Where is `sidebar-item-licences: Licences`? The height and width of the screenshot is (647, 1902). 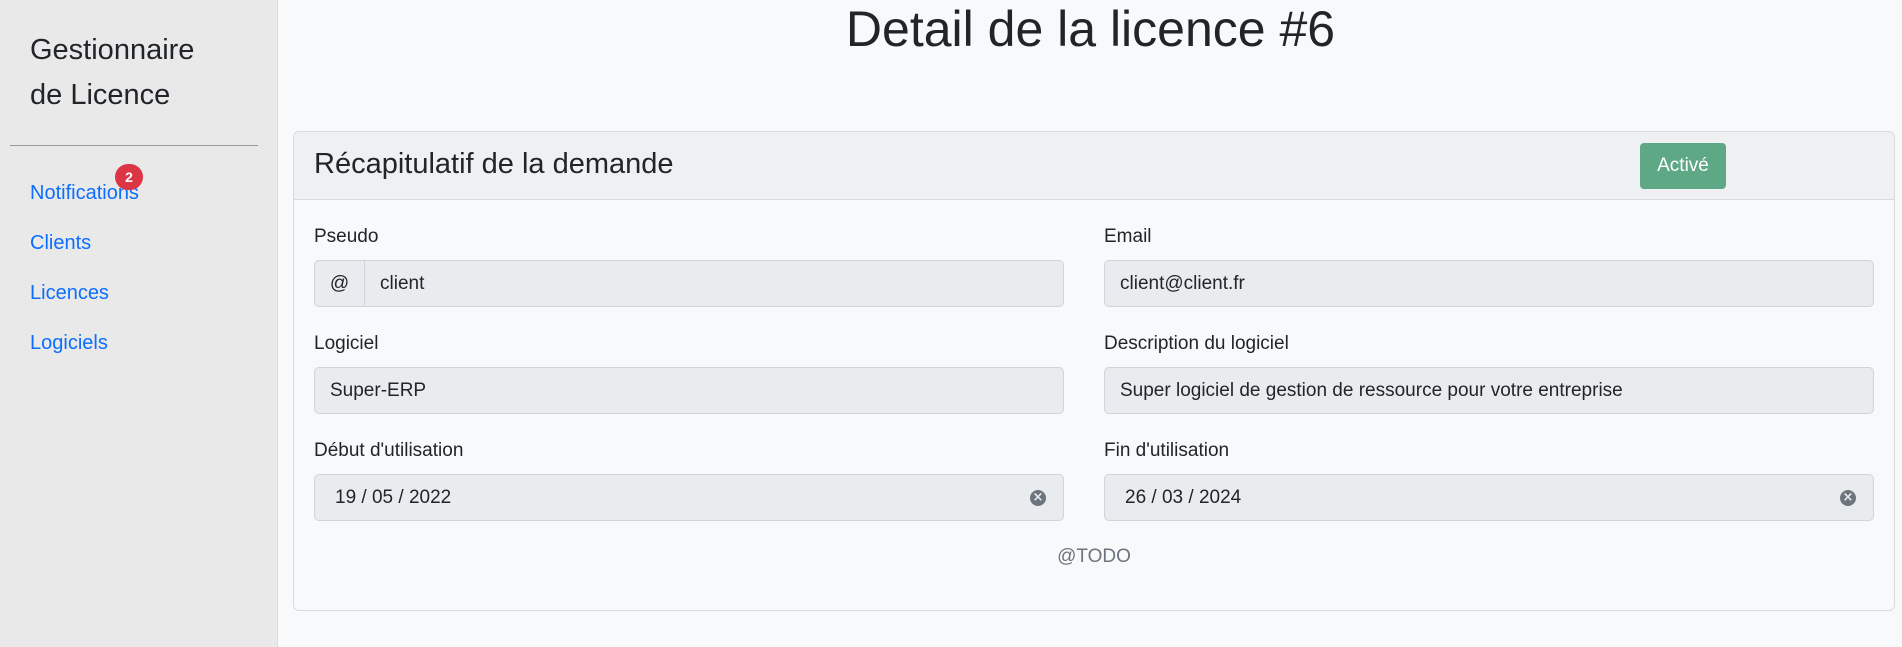 sidebar-item-licences: Licences is located at coordinates (69, 293).